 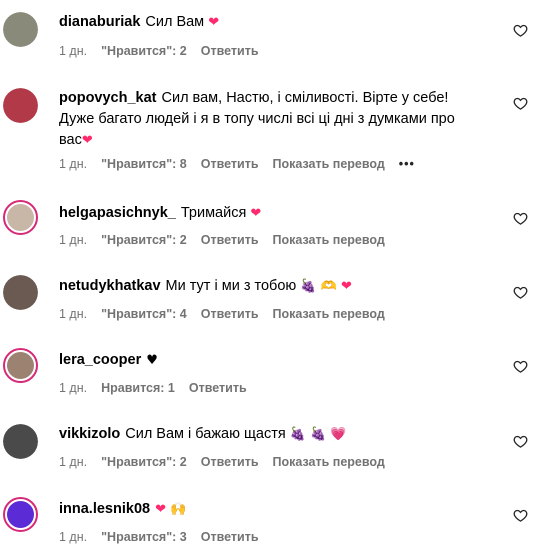 What do you see at coordinates (318, 434) in the screenshot?
I see `emoji-group: 🍇 🍇 💗` at bounding box center [318, 434].